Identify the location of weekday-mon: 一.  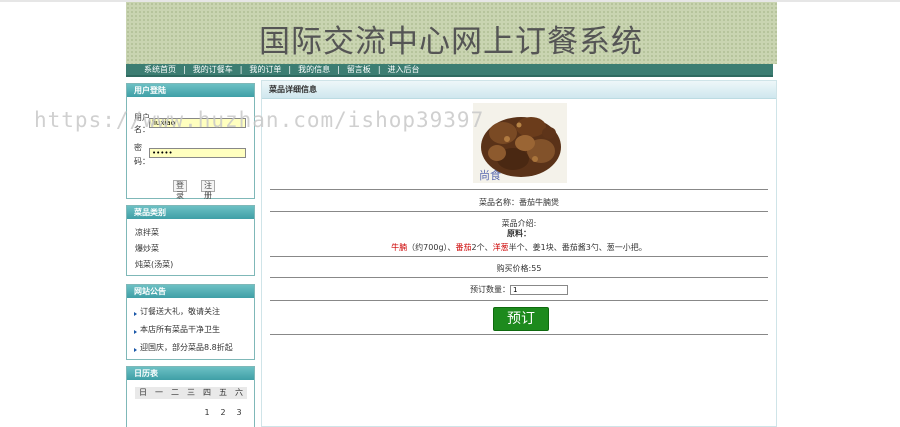
(159, 393).